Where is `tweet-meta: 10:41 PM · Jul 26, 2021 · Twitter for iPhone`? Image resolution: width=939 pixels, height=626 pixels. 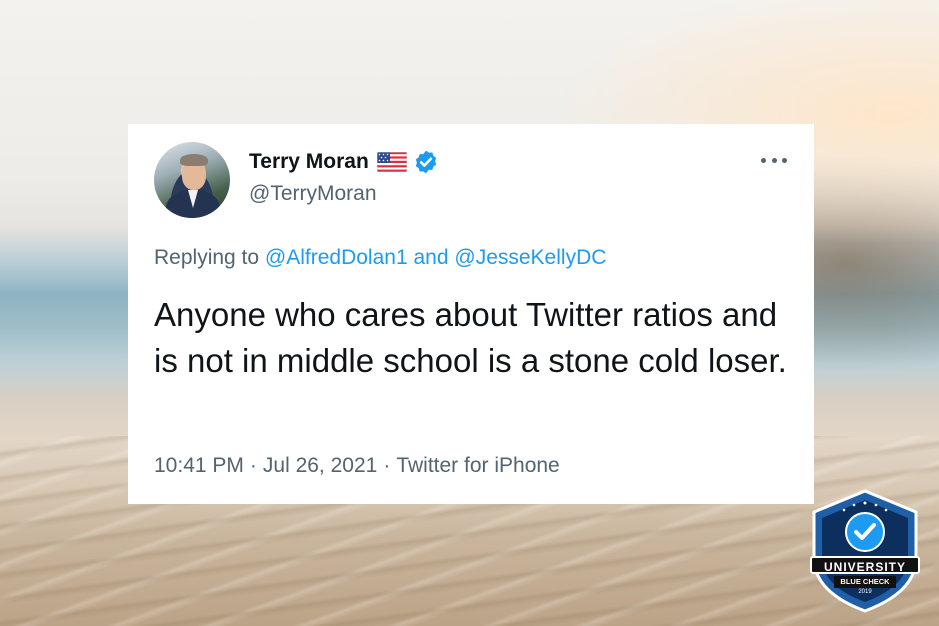 tweet-meta: 10:41 PM · Jul 26, 2021 · Twitter for iPhone is located at coordinates (357, 466).